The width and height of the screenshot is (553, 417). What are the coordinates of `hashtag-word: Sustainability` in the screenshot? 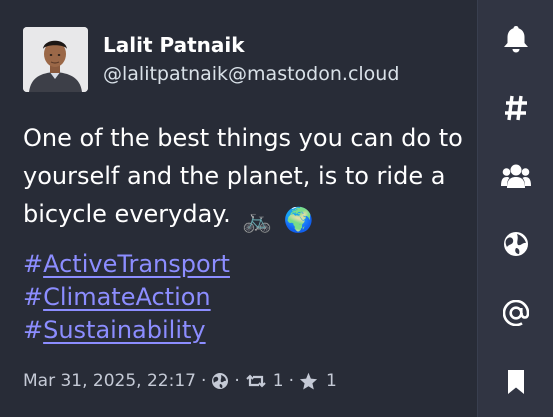 It's located at (124, 330).